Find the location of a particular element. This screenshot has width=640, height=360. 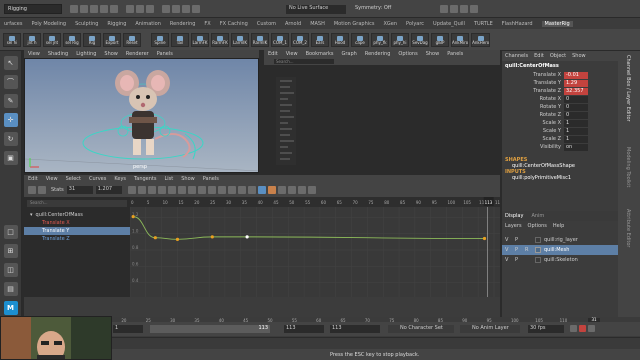

shelf-button: jnt h is located at coordinates (32, 39).